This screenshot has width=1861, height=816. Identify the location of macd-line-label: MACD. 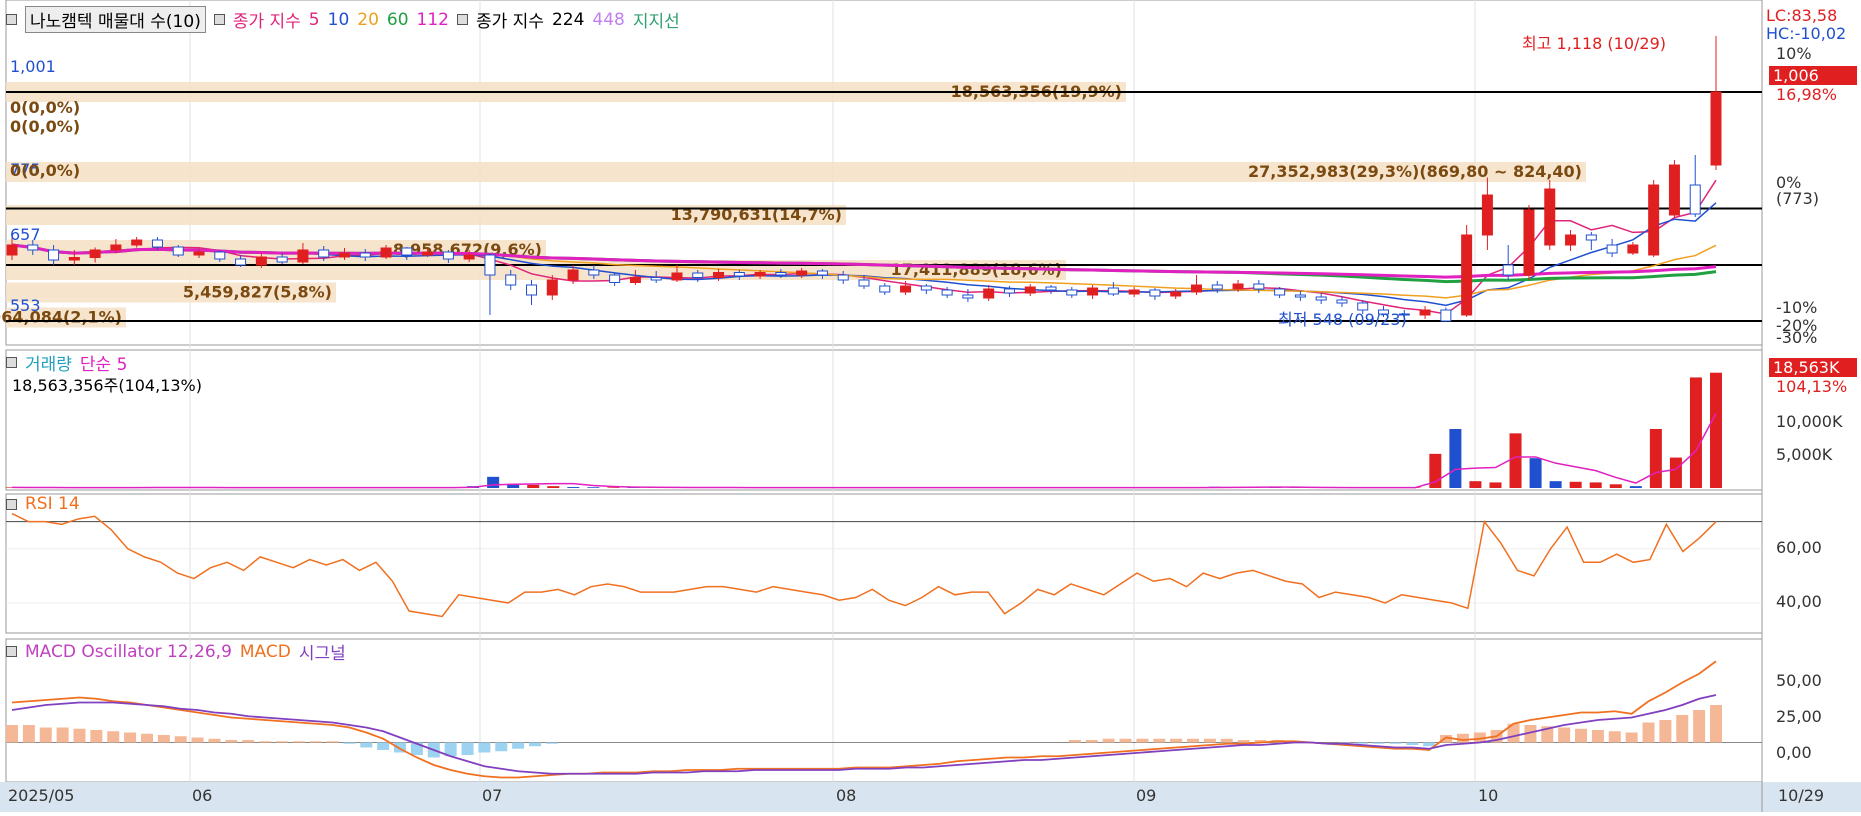
(265, 652).